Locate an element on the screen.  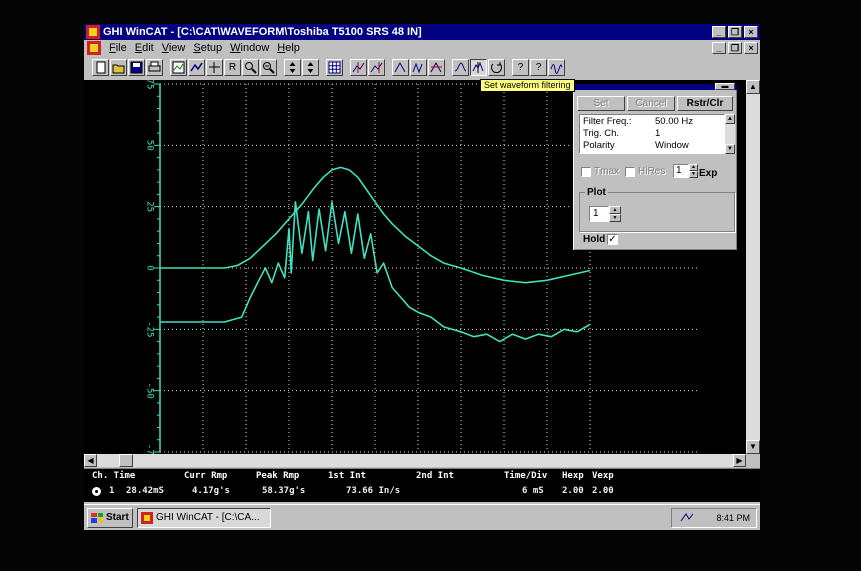
filter-window-titlebar: ▬ is located at coordinates (655, 86).